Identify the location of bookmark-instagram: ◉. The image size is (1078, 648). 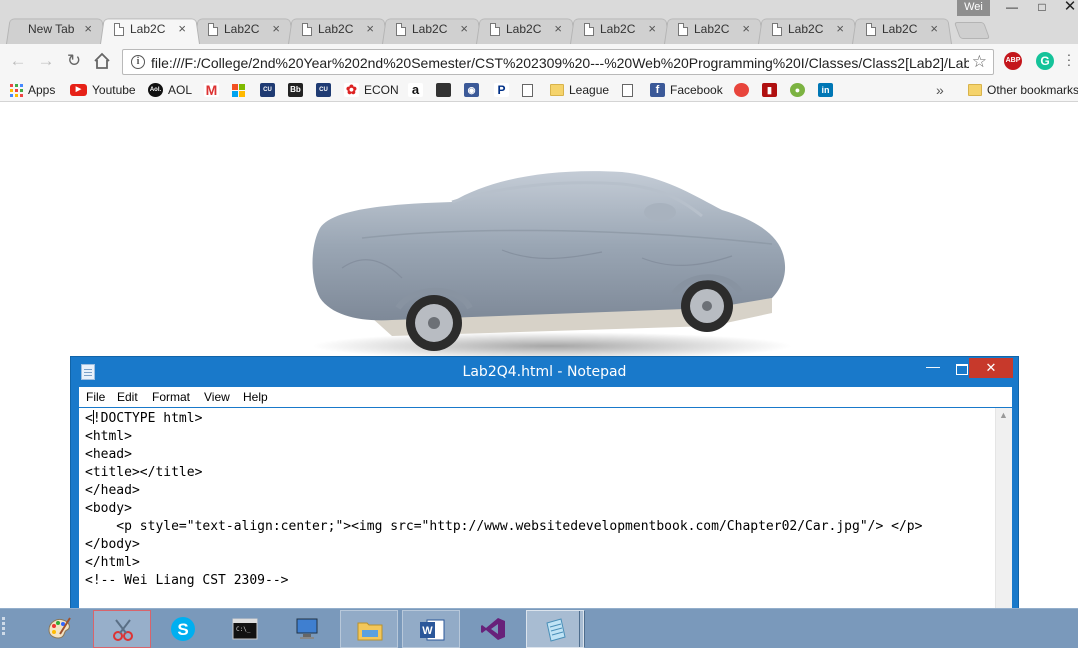
(471, 90).